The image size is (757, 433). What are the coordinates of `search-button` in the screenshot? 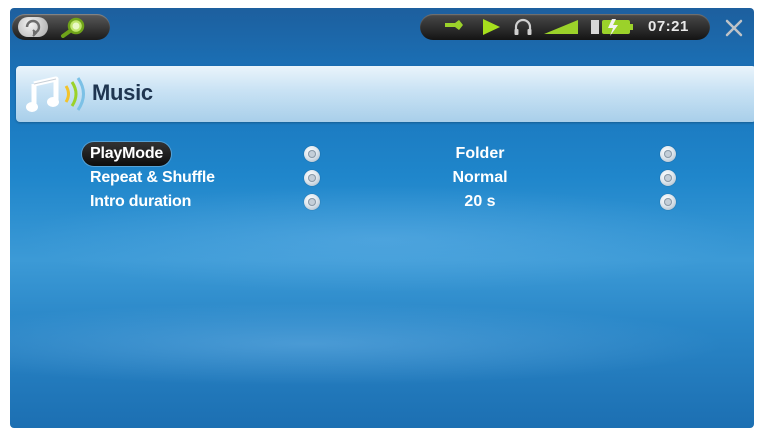 It's located at (74, 27).